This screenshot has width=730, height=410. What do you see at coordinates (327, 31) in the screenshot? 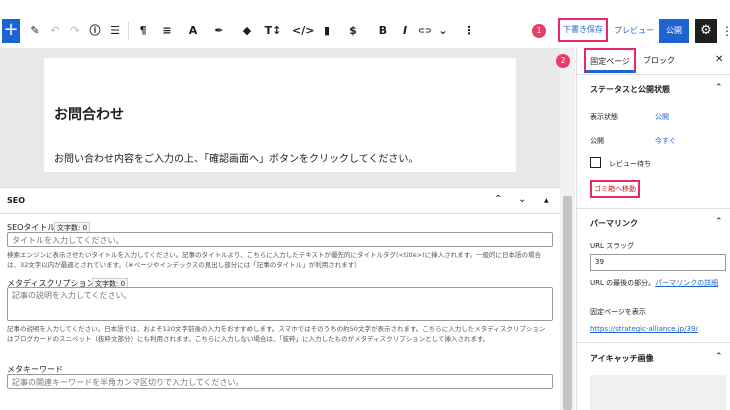
I see `document-icon: ▮` at bounding box center [327, 31].